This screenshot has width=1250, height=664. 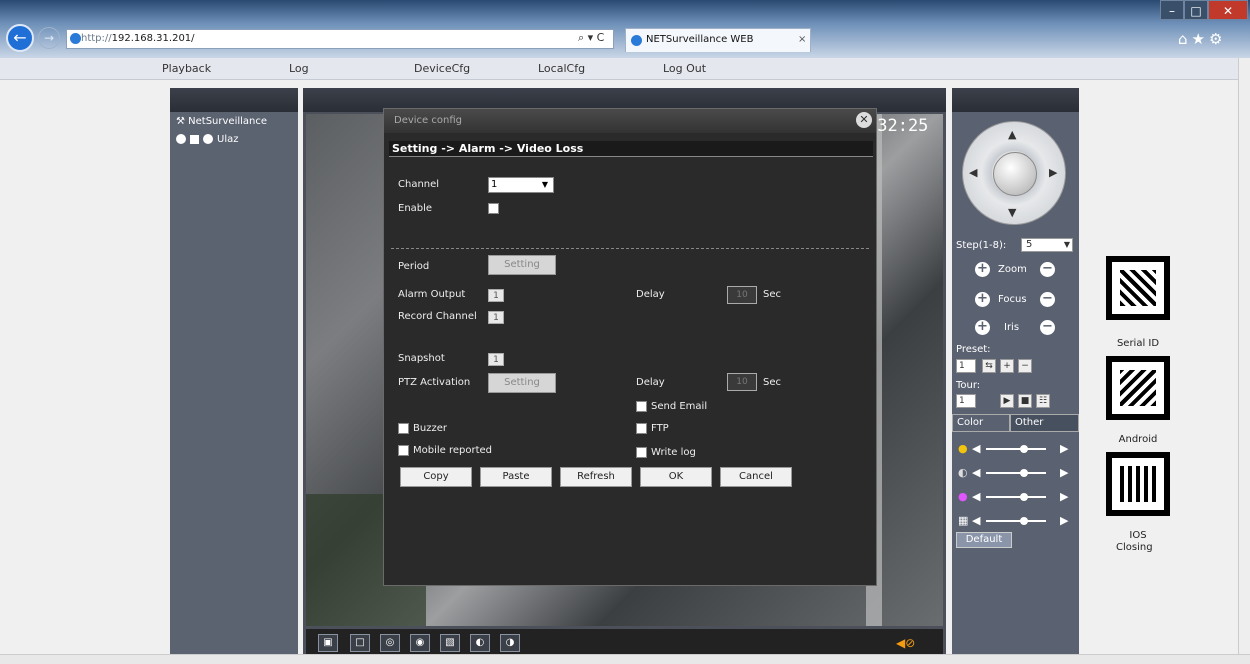 I want to click on fullscreen-icon: ▣, so click(x=328, y=643).